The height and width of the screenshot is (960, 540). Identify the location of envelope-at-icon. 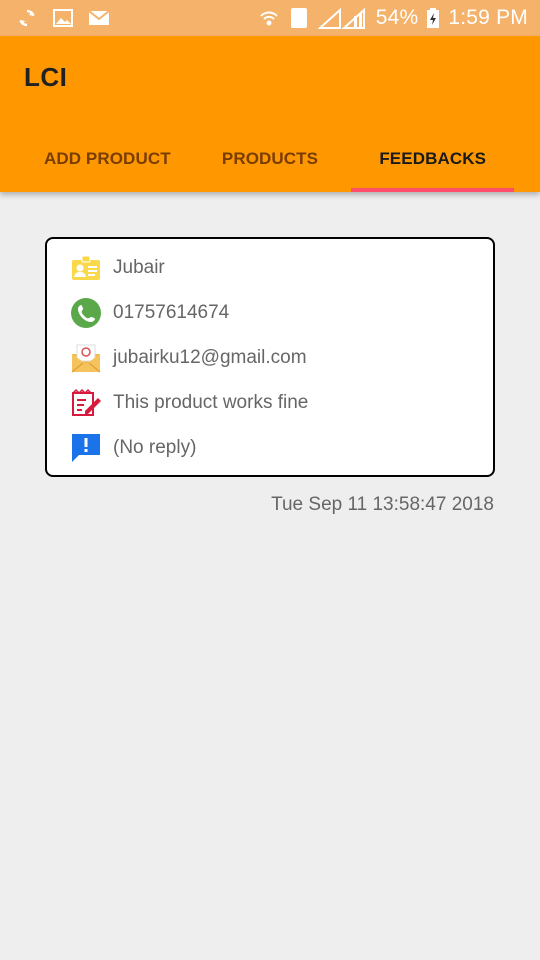
(86, 358).